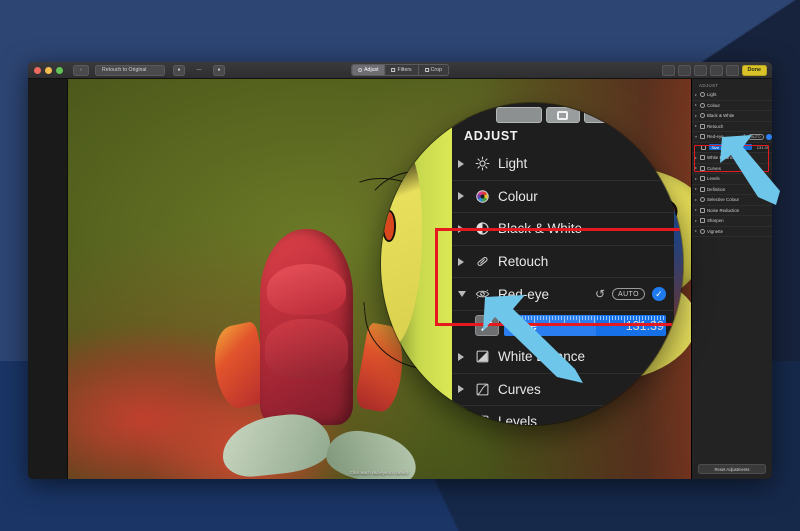  What do you see at coordinates (732, 232) in the screenshot?
I see `sidebar-item-vignette: Vignette` at bounding box center [732, 232].